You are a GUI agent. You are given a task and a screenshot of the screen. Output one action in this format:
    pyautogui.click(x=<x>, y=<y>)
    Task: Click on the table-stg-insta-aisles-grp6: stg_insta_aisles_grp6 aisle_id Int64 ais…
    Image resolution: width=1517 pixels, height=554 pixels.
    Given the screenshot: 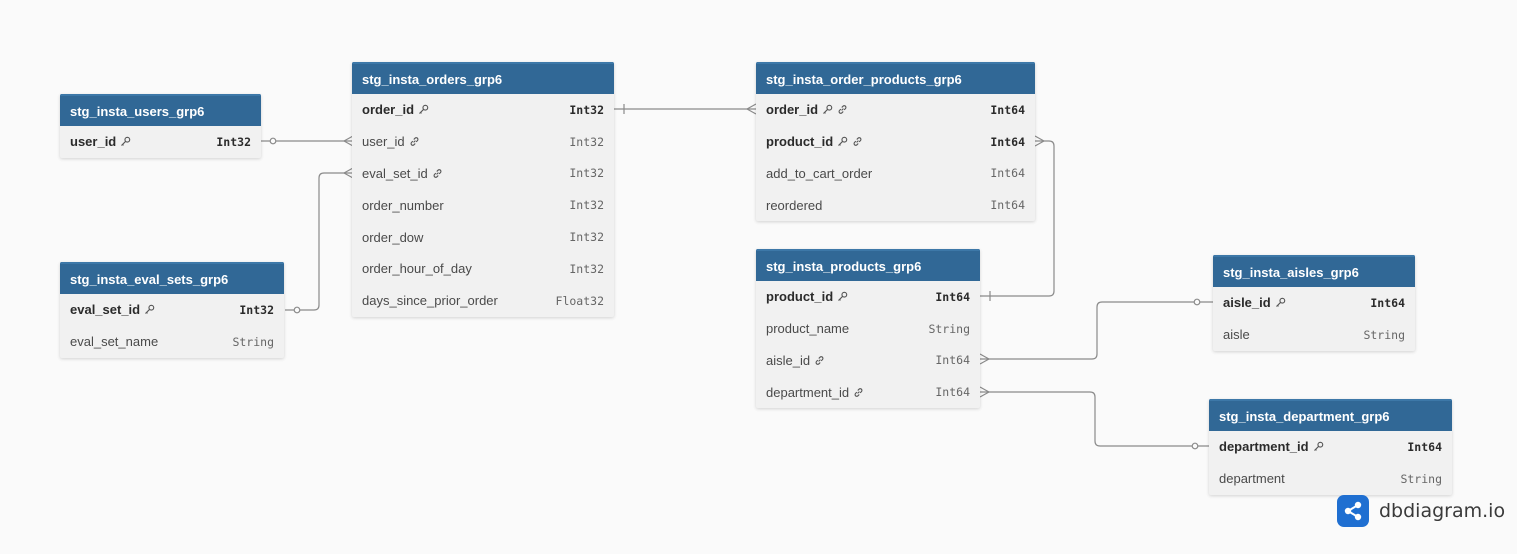 What is the action you would take?
    pyautogui.click(x=1314, y=303)
    